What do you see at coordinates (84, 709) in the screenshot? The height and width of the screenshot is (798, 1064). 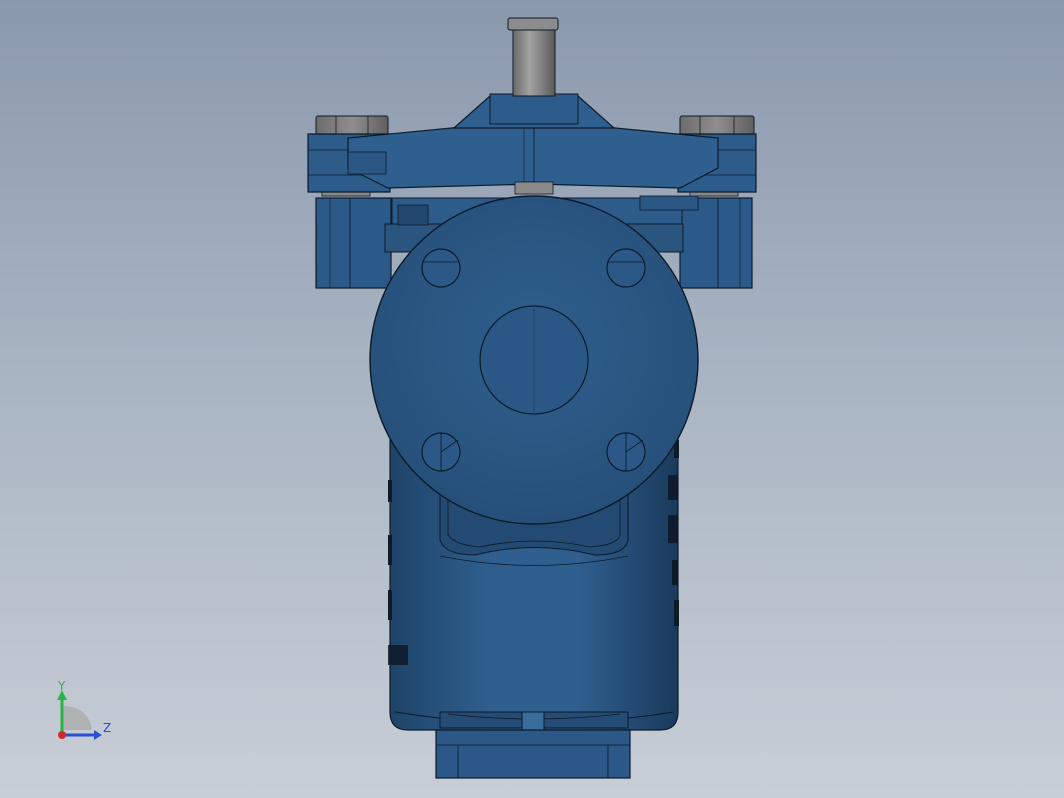 I see `orientation-triad: Y Z` at bounding box center [84, 709].